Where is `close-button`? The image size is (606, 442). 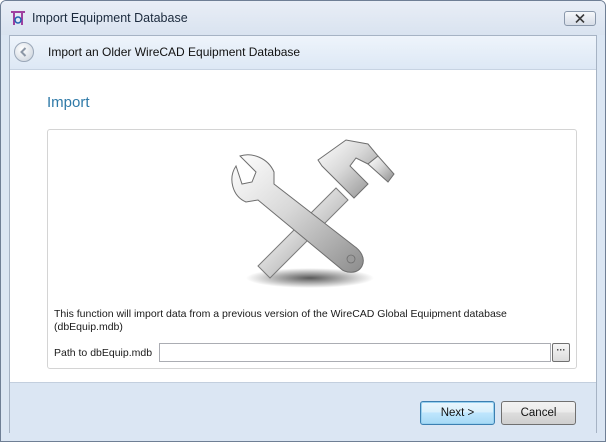 close-button is located at coordinates (580, 18).